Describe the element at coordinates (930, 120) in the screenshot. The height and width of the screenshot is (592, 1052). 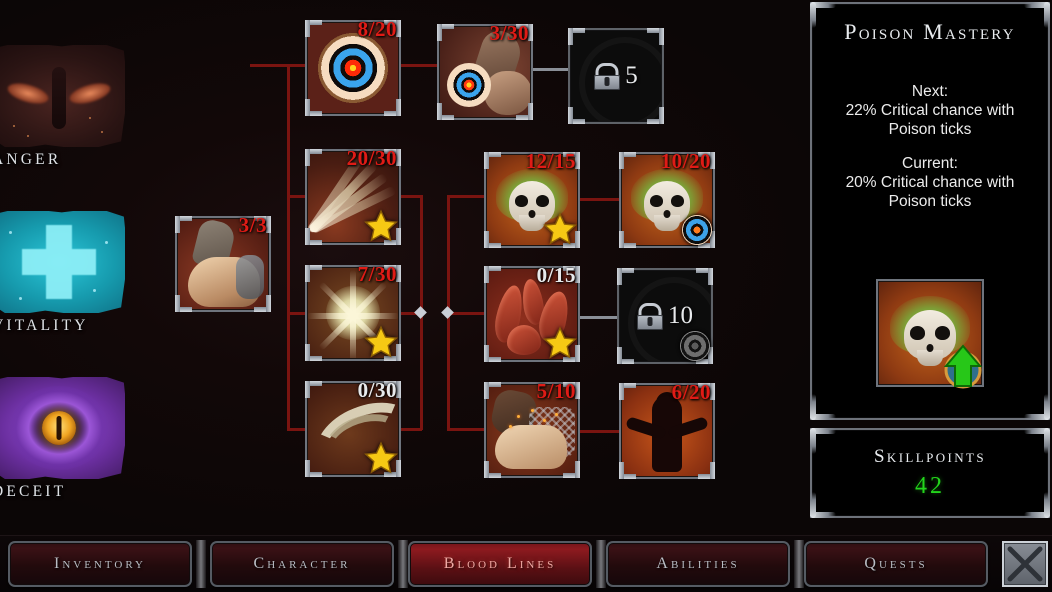
I see `next-value: 22% Critical chance with Poison ticks` at that location.